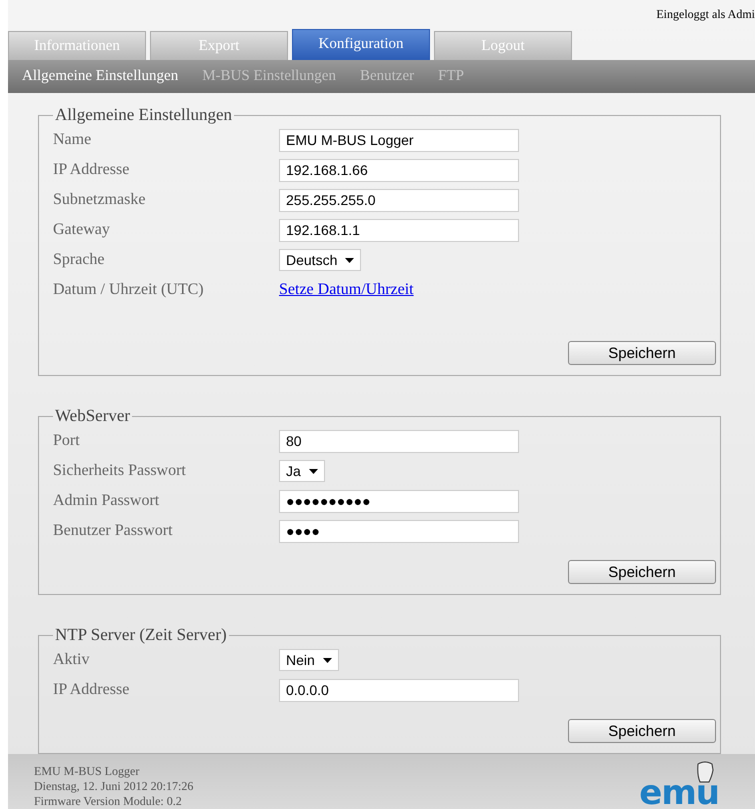  What do you see at coordinates (79, 260) in the screenshot?
I see `field-label: Sprache` at bounding box center [79, 260].